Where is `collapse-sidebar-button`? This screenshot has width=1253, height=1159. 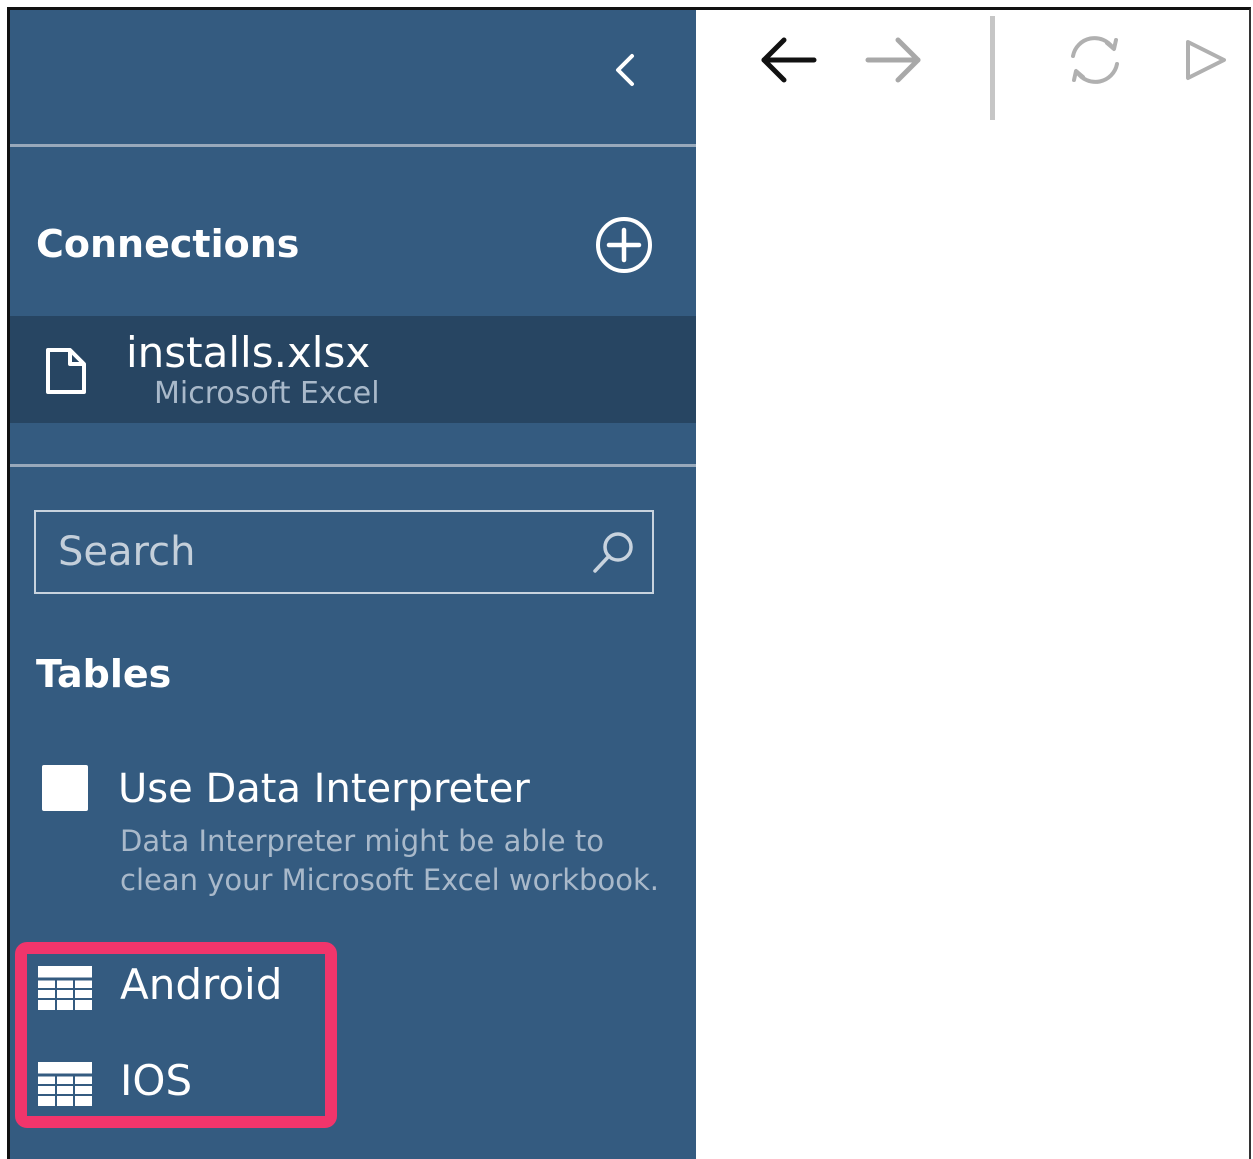
collapse-sidebar-button is located at coordinates (626, 70).